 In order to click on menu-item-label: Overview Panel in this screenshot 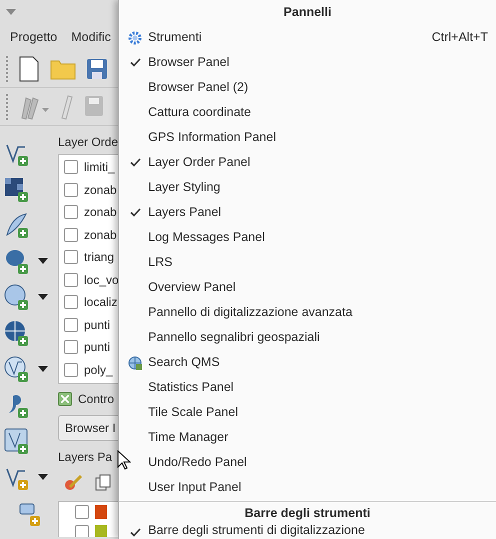, I will do `click(192, 287)`.